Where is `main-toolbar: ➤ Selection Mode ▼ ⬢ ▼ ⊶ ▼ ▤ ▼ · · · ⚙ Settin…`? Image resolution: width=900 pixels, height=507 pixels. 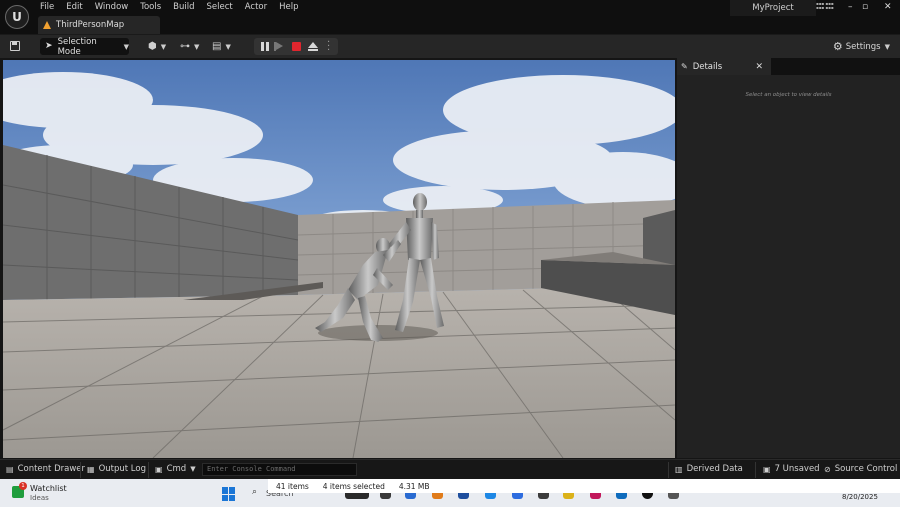 main-toolbar: ➤ Selection Mode ▼ ⬢ ▼ ⊶ ▼ ▤ ▼ · · · ⚙ Settin… is located at coordinates (450, 46).